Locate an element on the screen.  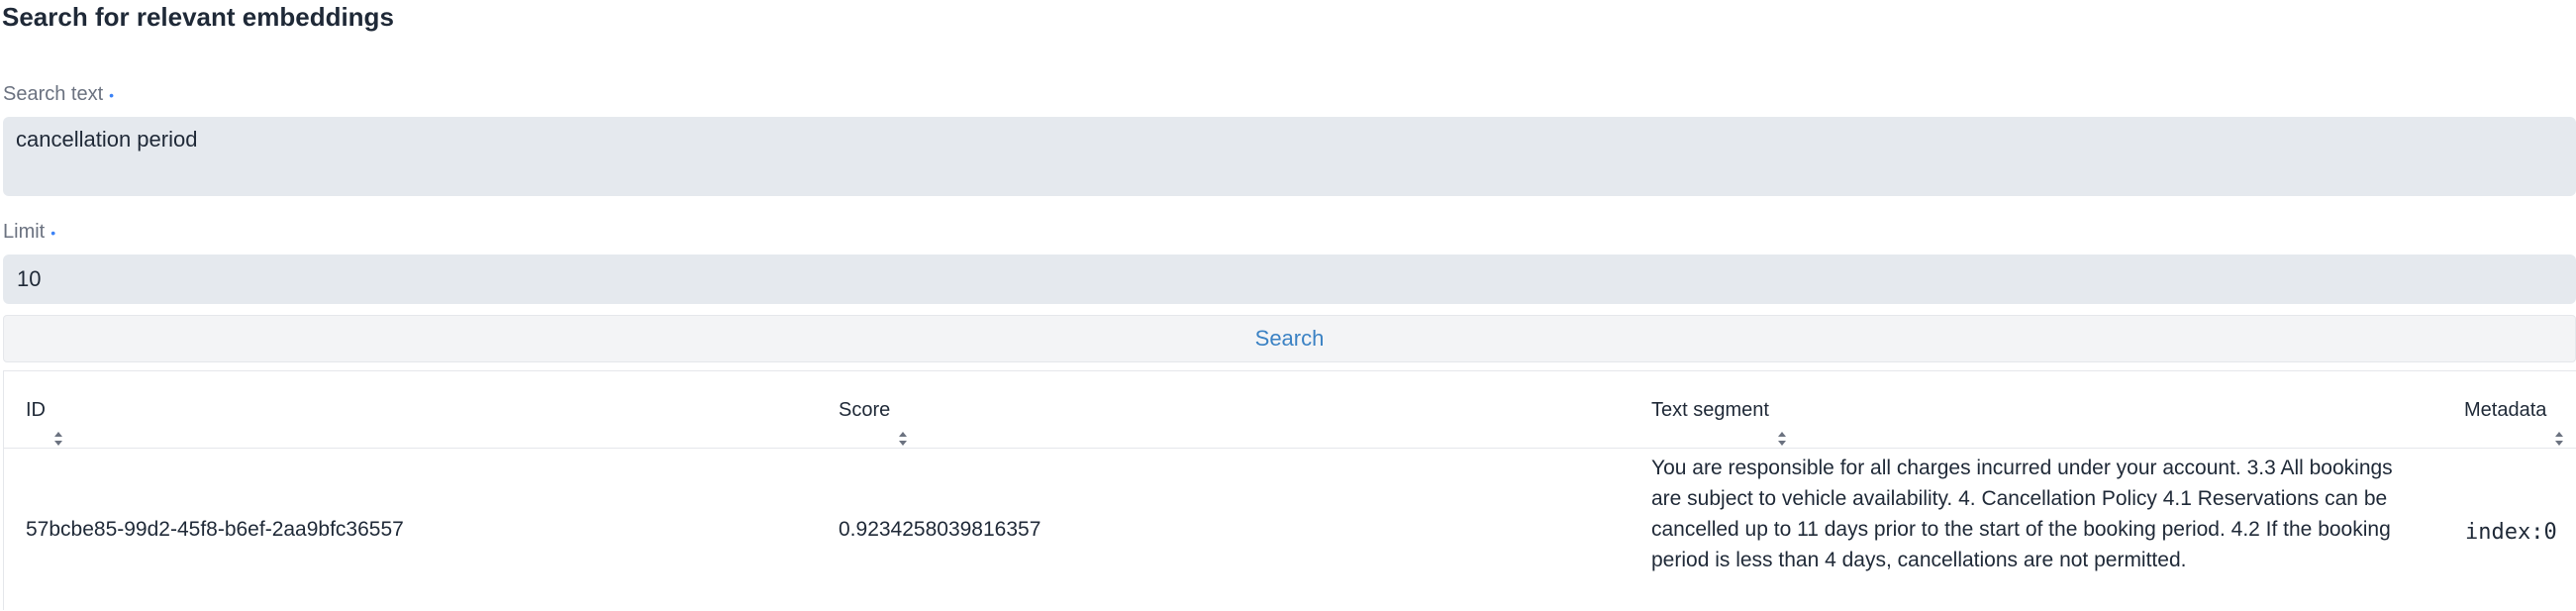
column-header-id: ID is located at coordinates (44, 410).